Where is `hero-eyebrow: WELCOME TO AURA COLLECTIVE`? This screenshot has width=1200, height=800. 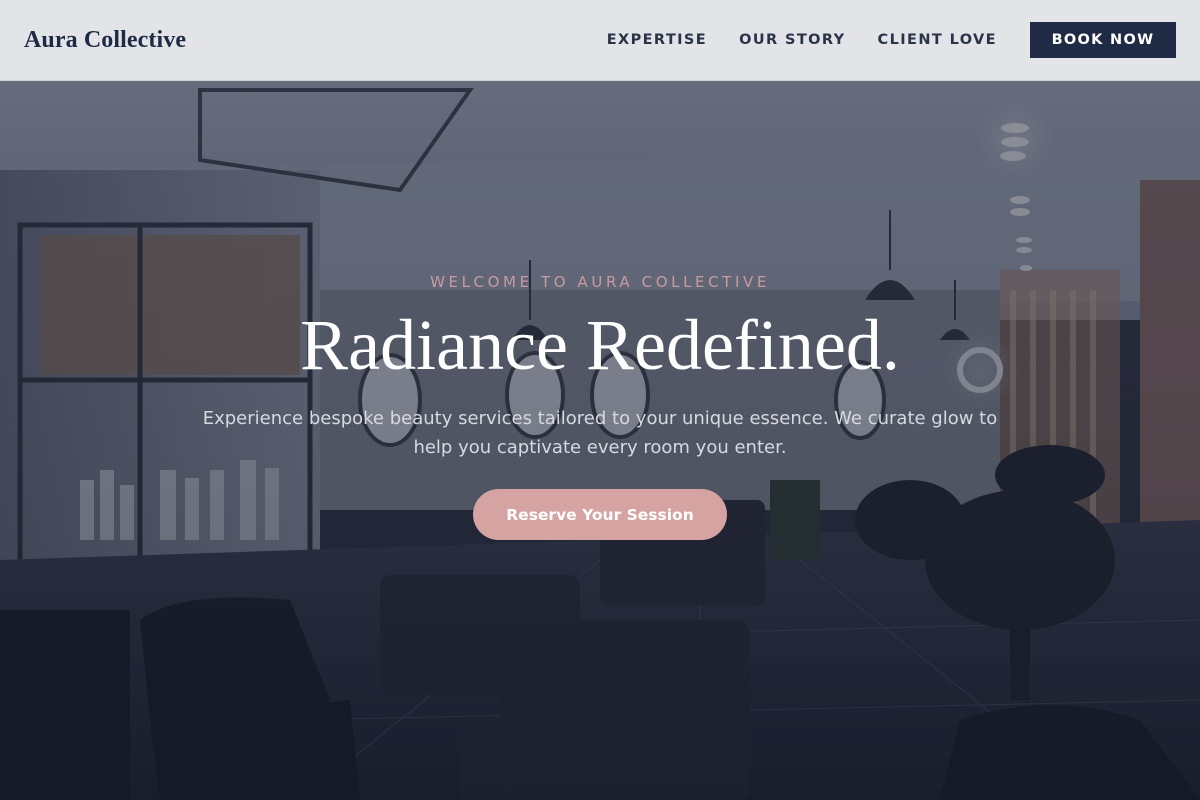 hero-eyebrow: WELCOME TO AURA COLLECTIVE is located at coordinates (600, 282).